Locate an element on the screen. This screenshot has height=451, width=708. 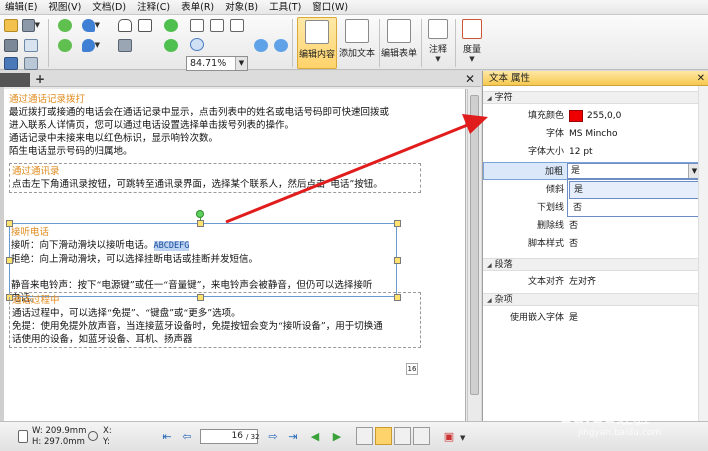
section-paragraph: ◢ 段落 is located at coordinates (595, 264).